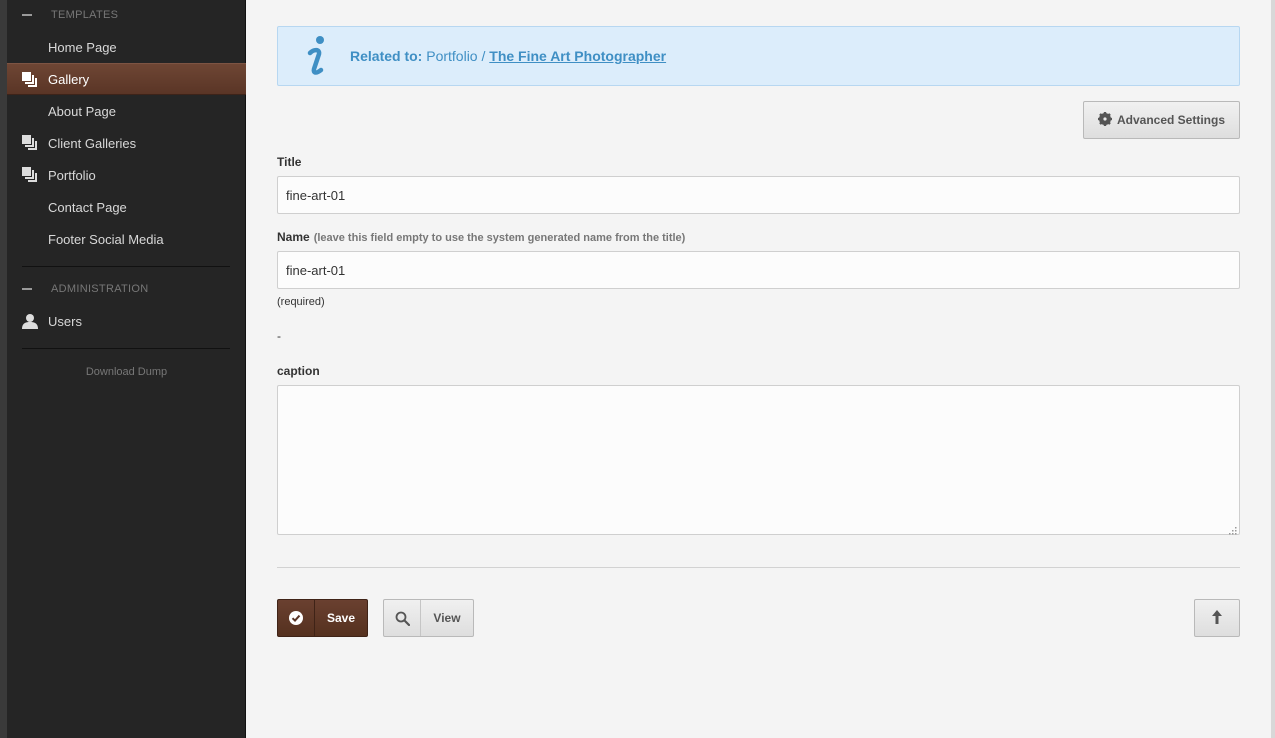  What do you see at coordinates (87, 207) in the screenshot?
I see `sidebar-item-label: Contact Page` at bounding box center [87, 207].